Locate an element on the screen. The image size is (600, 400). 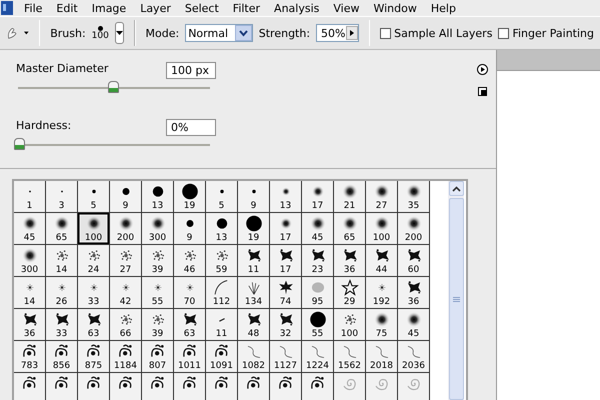
scroll-up-button is located at coordinates (456, 188).